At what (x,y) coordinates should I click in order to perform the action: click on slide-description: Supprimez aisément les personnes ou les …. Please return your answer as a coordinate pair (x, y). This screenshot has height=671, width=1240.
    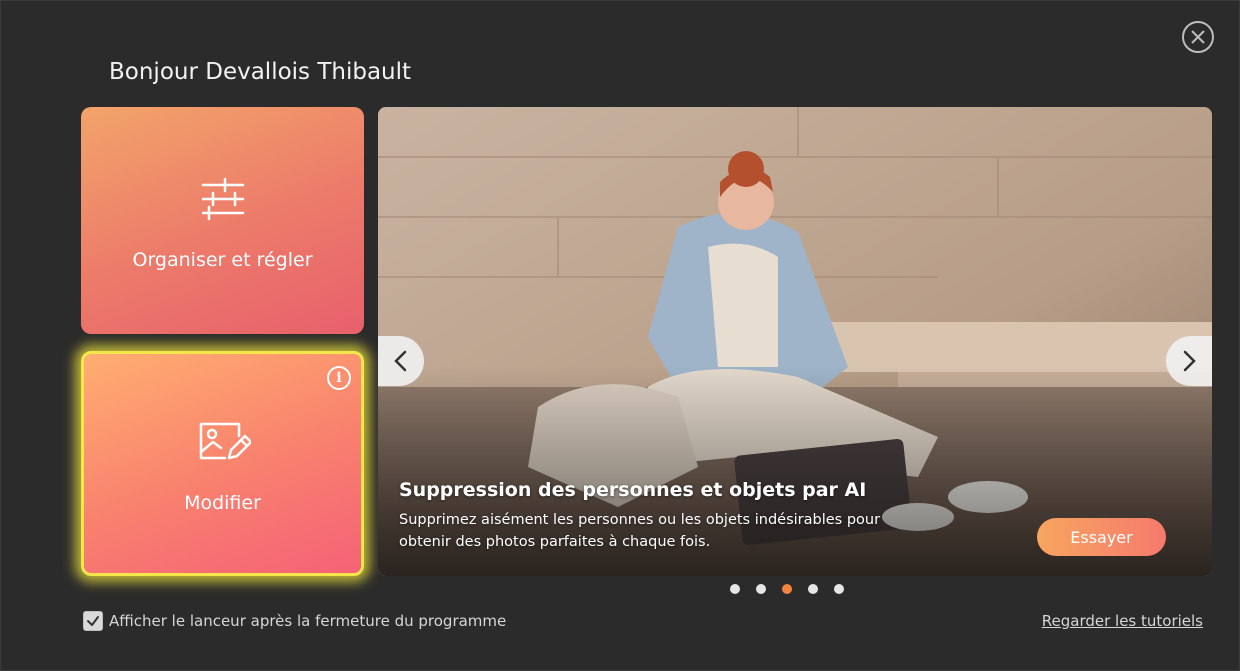
    Looking at the image, I should click on (640, 531).